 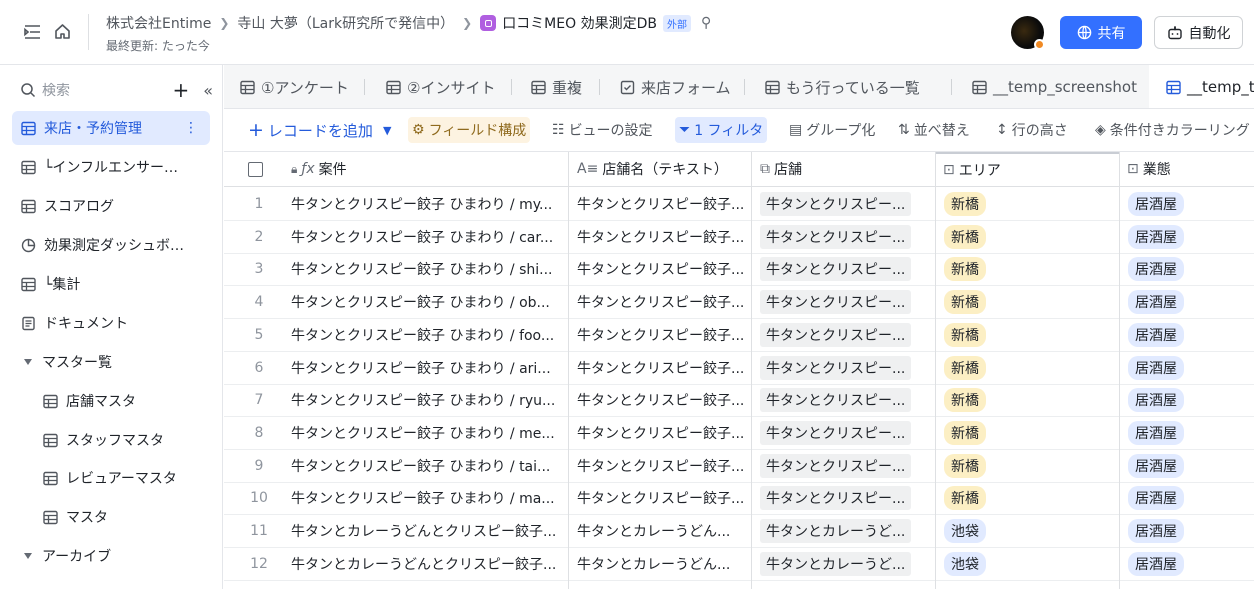 I want to click on pin-icon: ⚲, so click(x=706, y=23).